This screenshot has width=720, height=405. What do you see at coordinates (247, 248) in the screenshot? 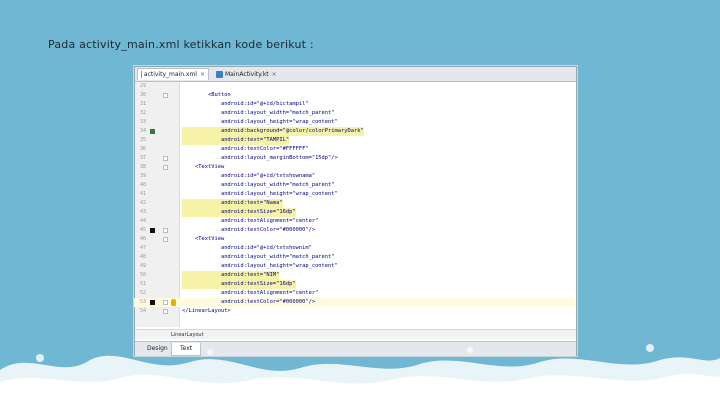
I see `code-text: android:id="@+id/txtshownim"` at bounding box center [247, 248].